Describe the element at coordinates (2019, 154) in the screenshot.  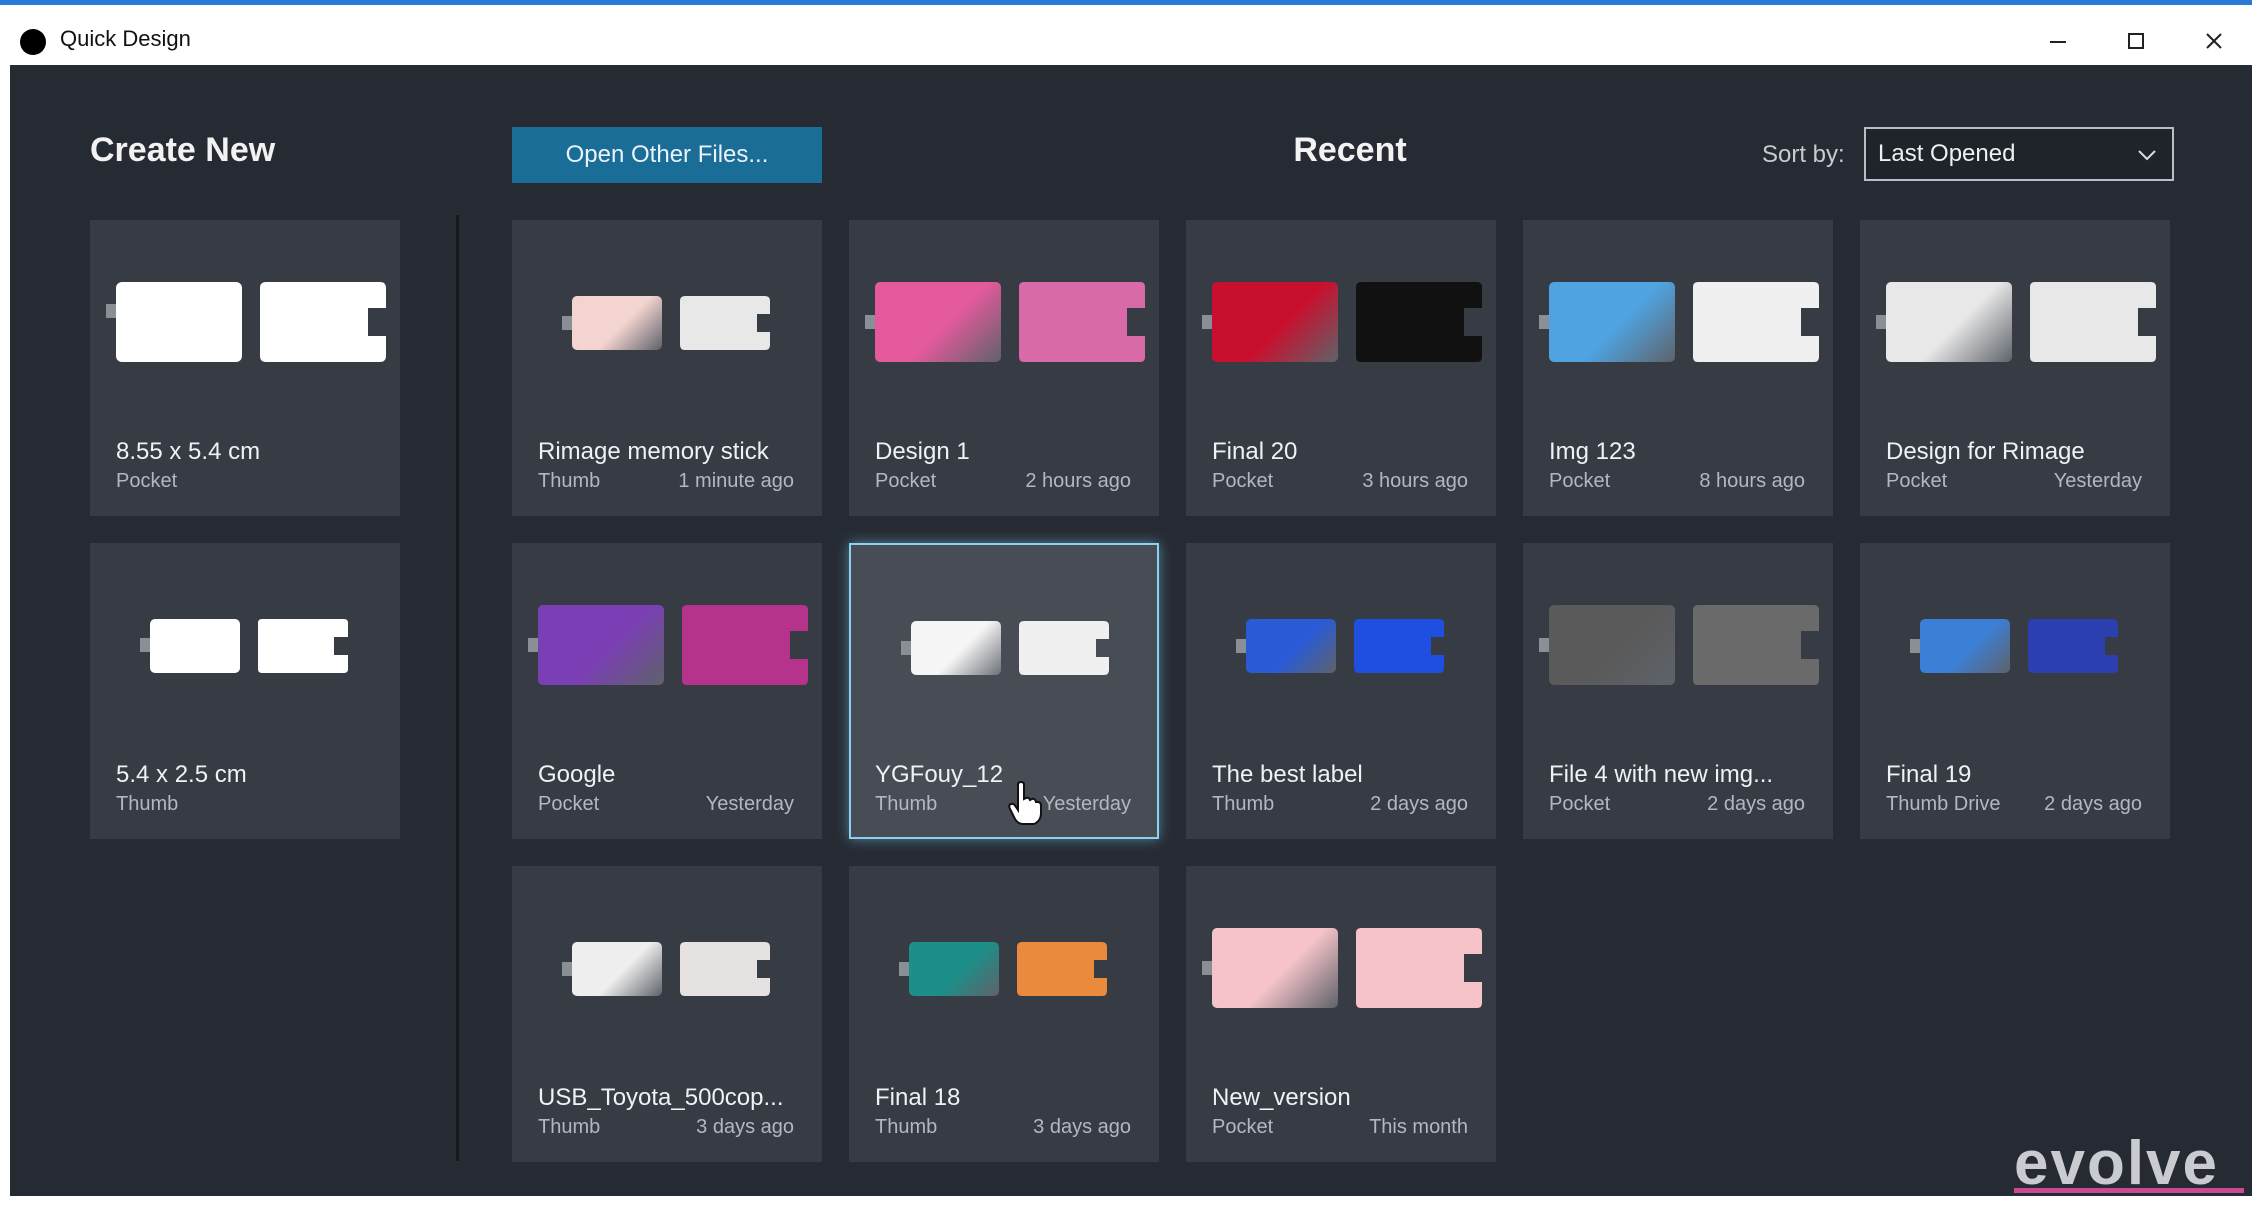
I see `sort-dropdown: Last Opened` at that location.